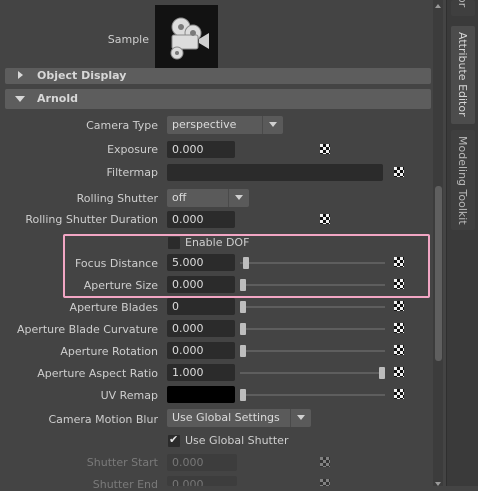  I want to click on aperture-size-slider-handle, so click(243, 285).